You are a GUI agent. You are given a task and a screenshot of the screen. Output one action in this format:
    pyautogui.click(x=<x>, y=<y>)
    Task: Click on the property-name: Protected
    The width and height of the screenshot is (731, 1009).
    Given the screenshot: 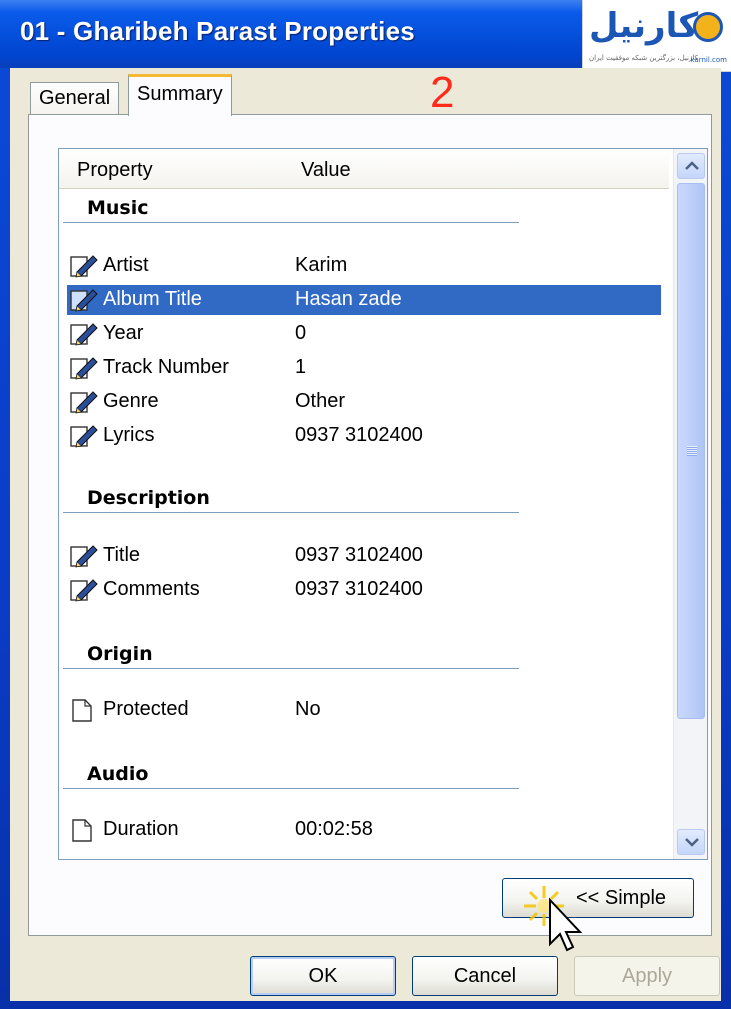 What is the action you would take?
    pyautogui.click(x=146, y=709)
    